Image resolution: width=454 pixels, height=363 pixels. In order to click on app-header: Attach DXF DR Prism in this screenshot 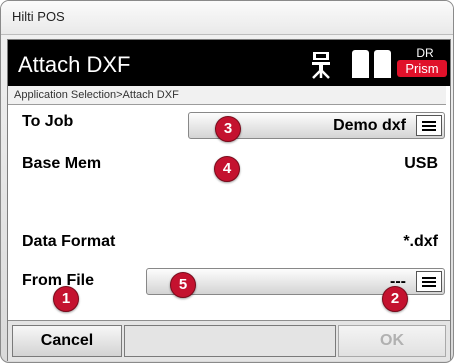, I will do `click(229, 63)`.